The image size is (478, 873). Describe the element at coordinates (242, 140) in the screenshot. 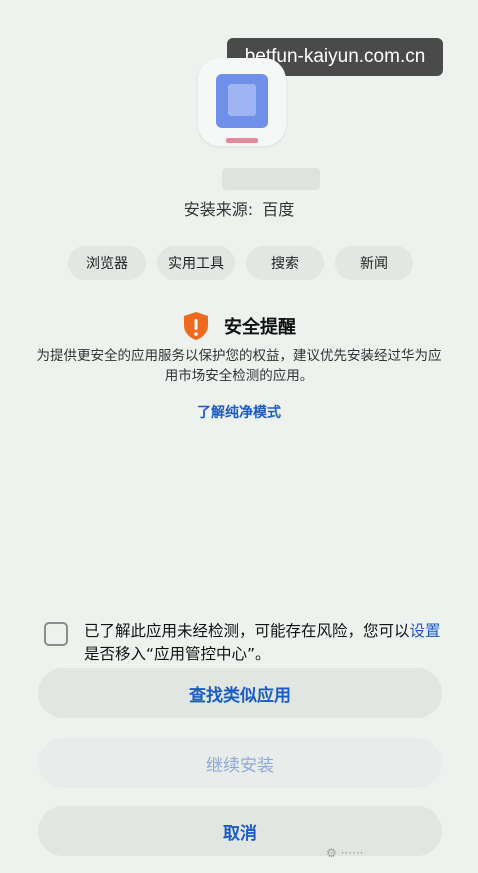

I see `app-icon-badge` at that location.